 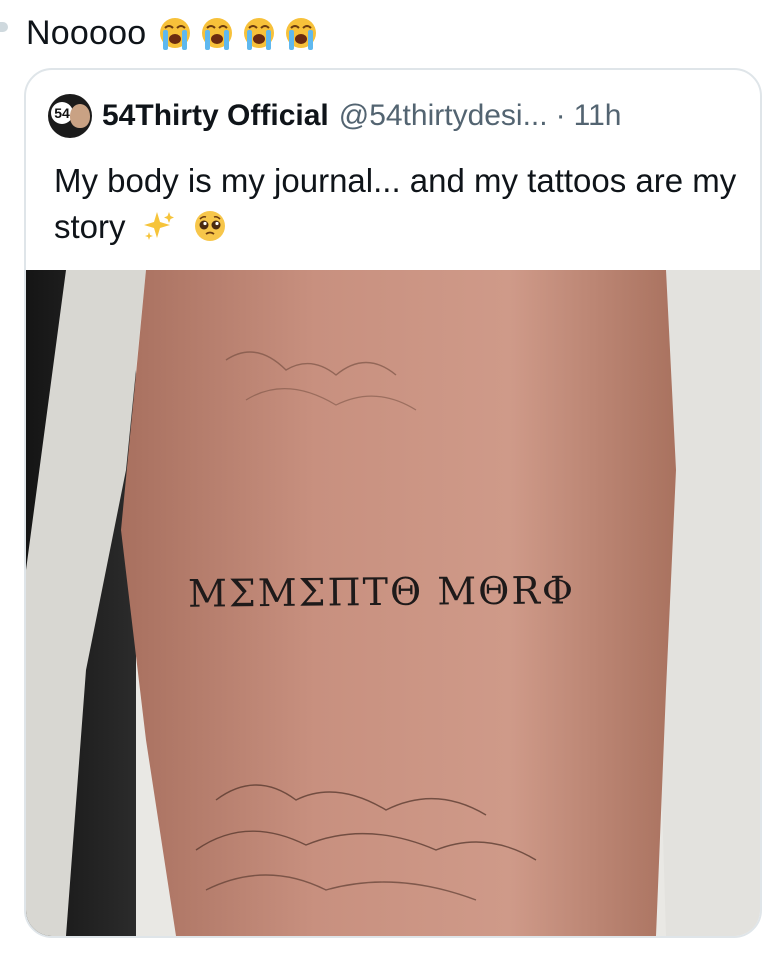 What do you see at coordinates (598, 116) in the screenshot?
I see `timestamp: 11h` at bounding box center [598, 116].